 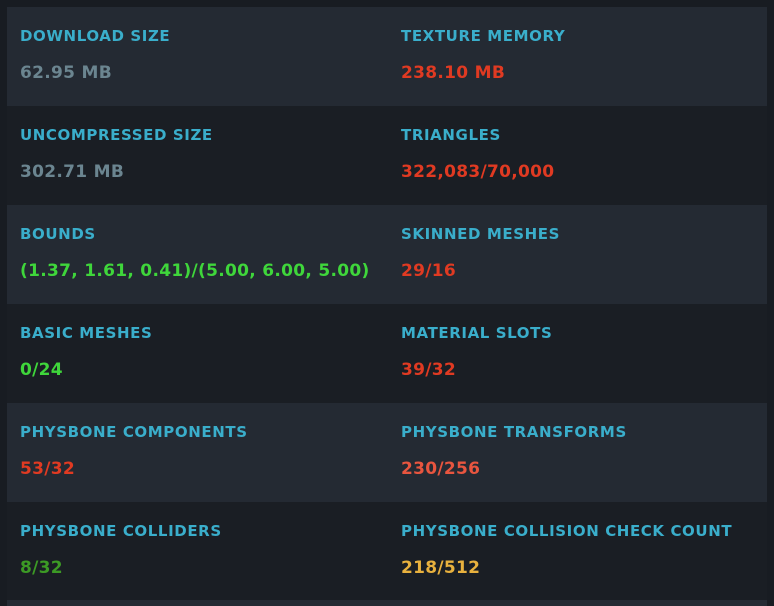 What do you see at coordinates (86, 333) in the screenshot?
I see `stat-label: BASIC MESHES` at bounding box center [86, 333].